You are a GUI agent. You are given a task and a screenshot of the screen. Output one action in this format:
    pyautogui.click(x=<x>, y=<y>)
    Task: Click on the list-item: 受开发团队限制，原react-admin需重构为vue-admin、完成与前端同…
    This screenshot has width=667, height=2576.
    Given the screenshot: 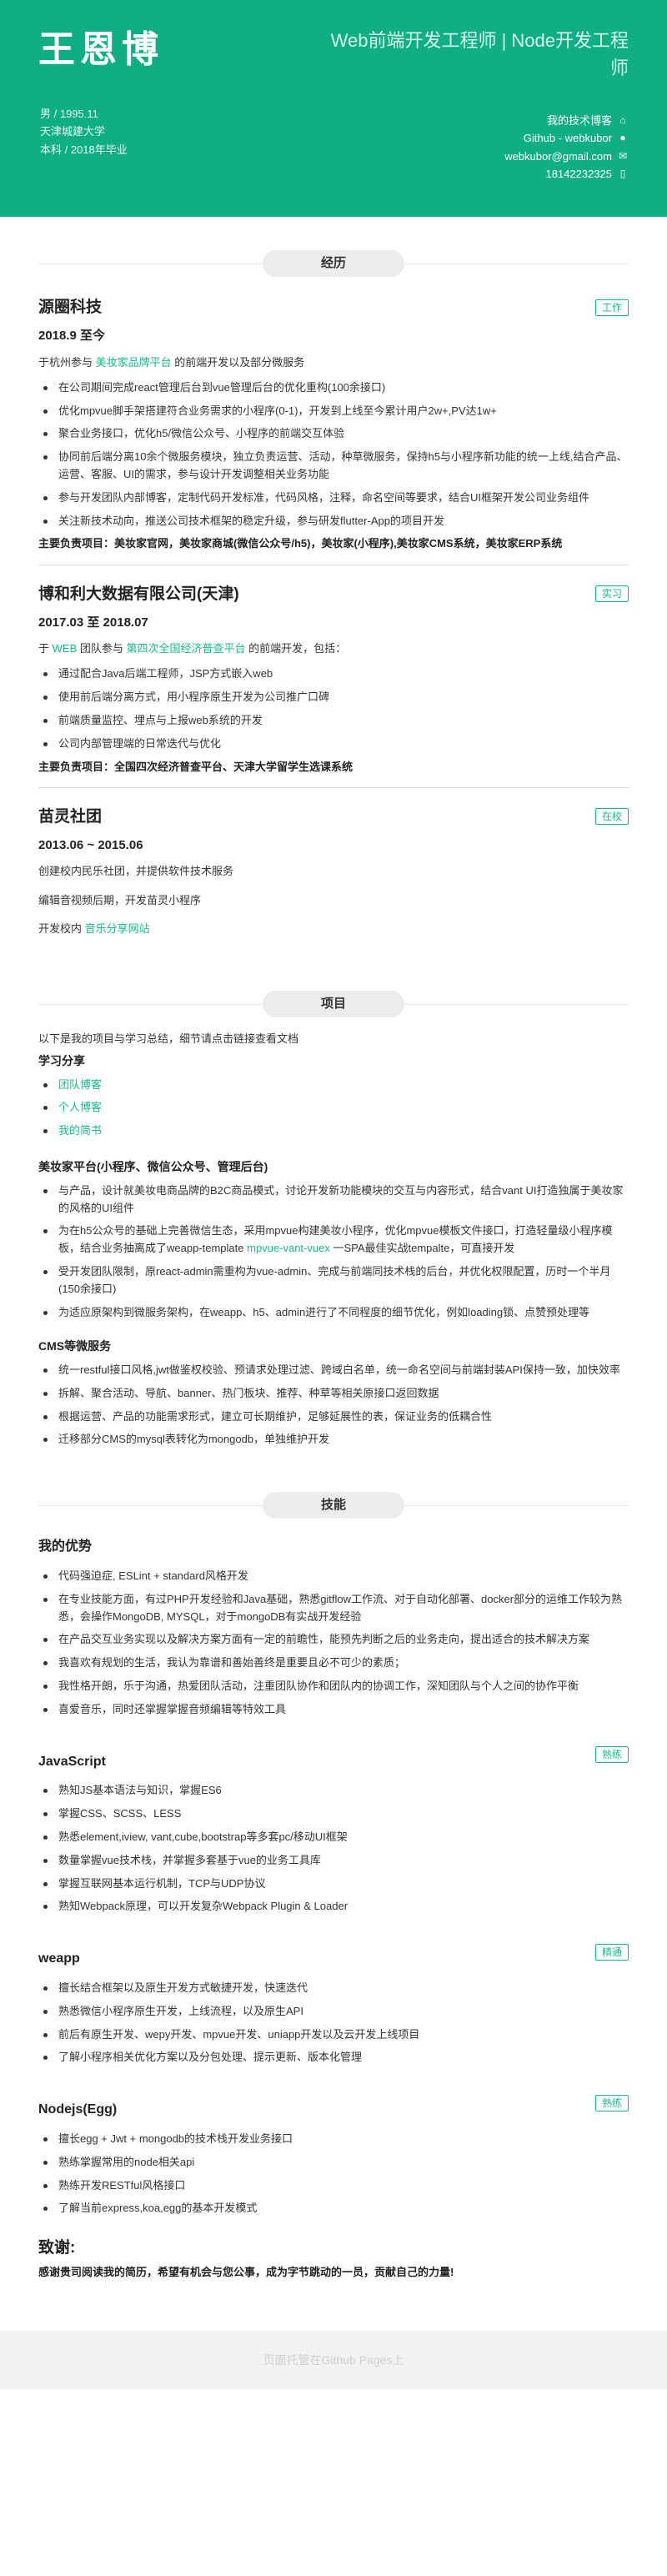 What is the action you would take?
    pyautogui.click(x=333, y=1280)
    